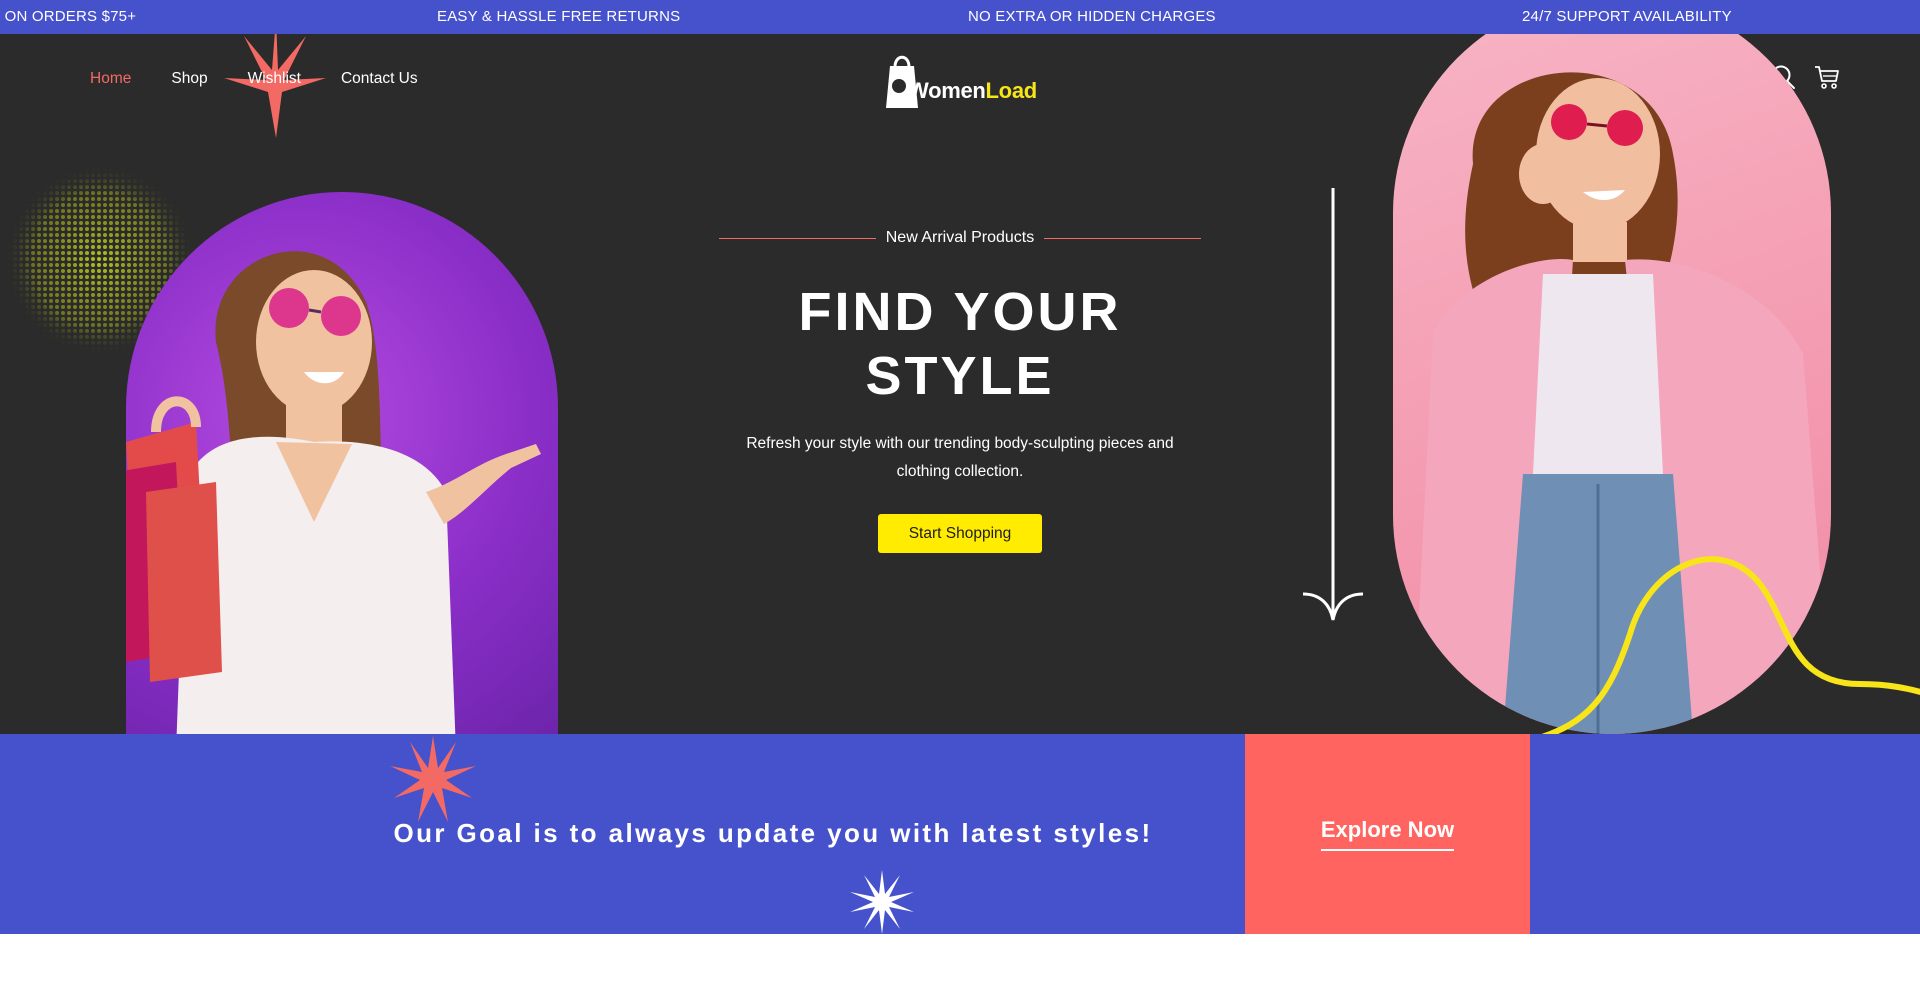  What do you see at coordinates (189, 79) in the screenshot?
I see `nav-shop: Shop` at bounding box center [189, 79].